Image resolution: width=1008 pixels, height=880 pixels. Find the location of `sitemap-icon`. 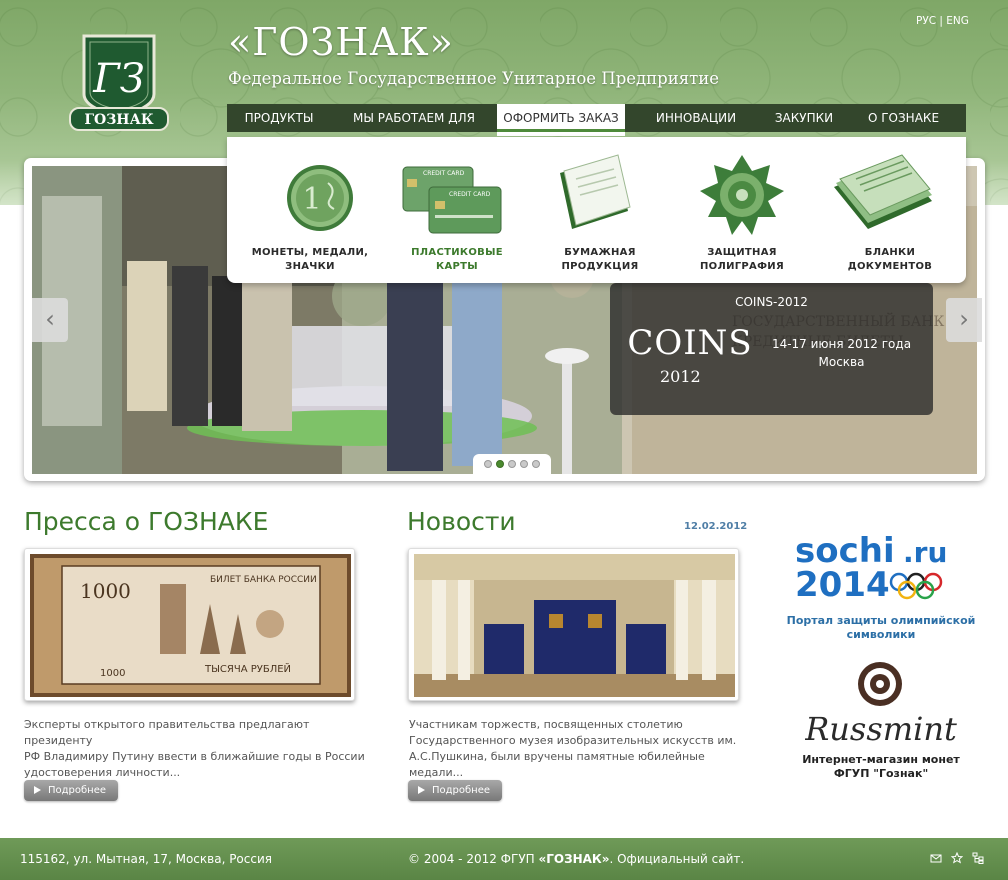

sitemap-icon is located at coordinates (978, 858).